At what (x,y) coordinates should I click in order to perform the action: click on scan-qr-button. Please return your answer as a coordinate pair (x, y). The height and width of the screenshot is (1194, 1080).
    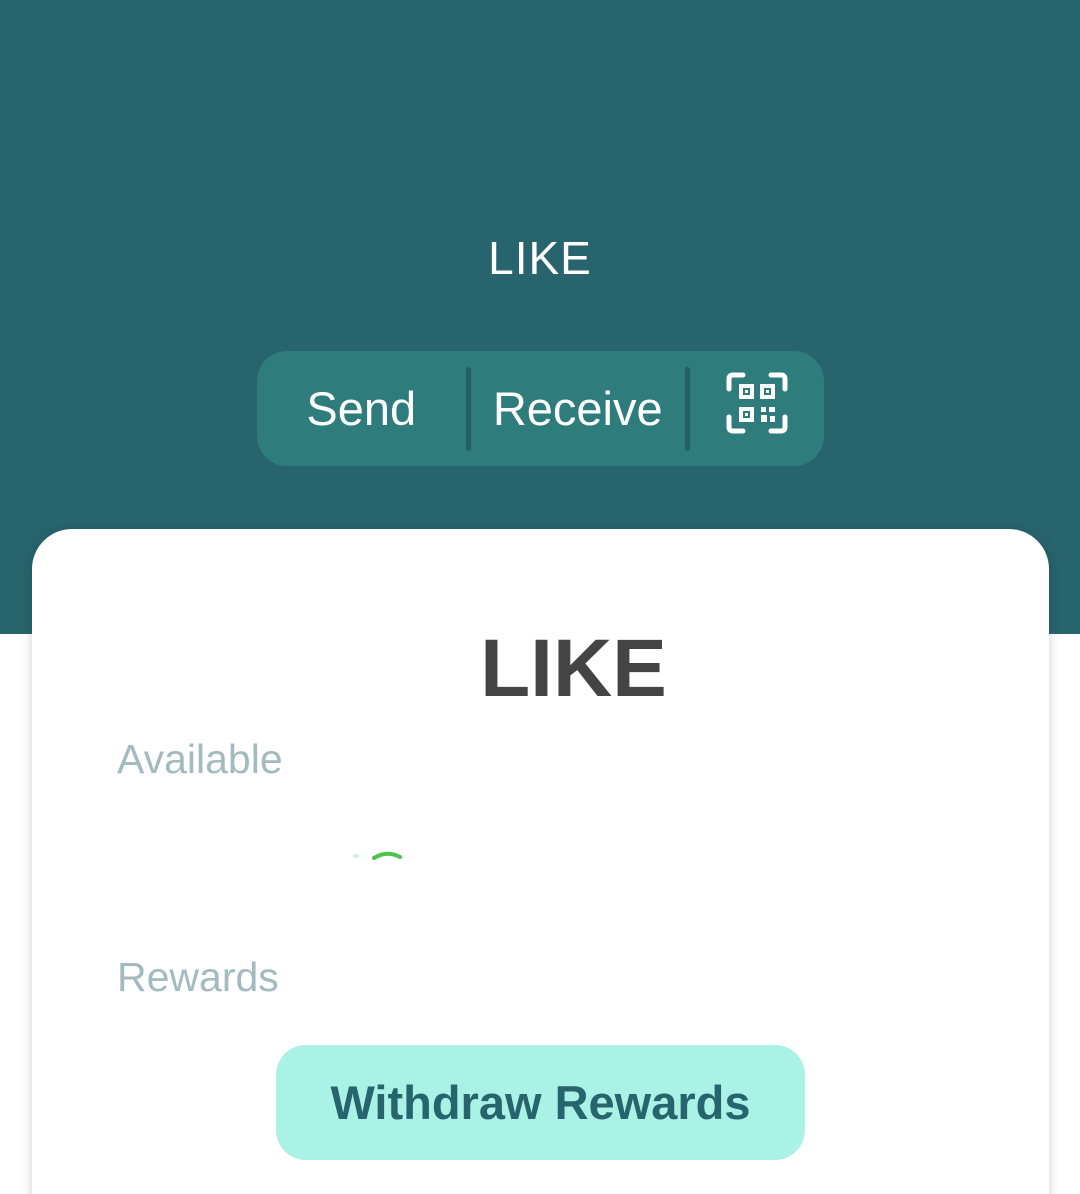
    Looking at the image, I should click on (757, 408).